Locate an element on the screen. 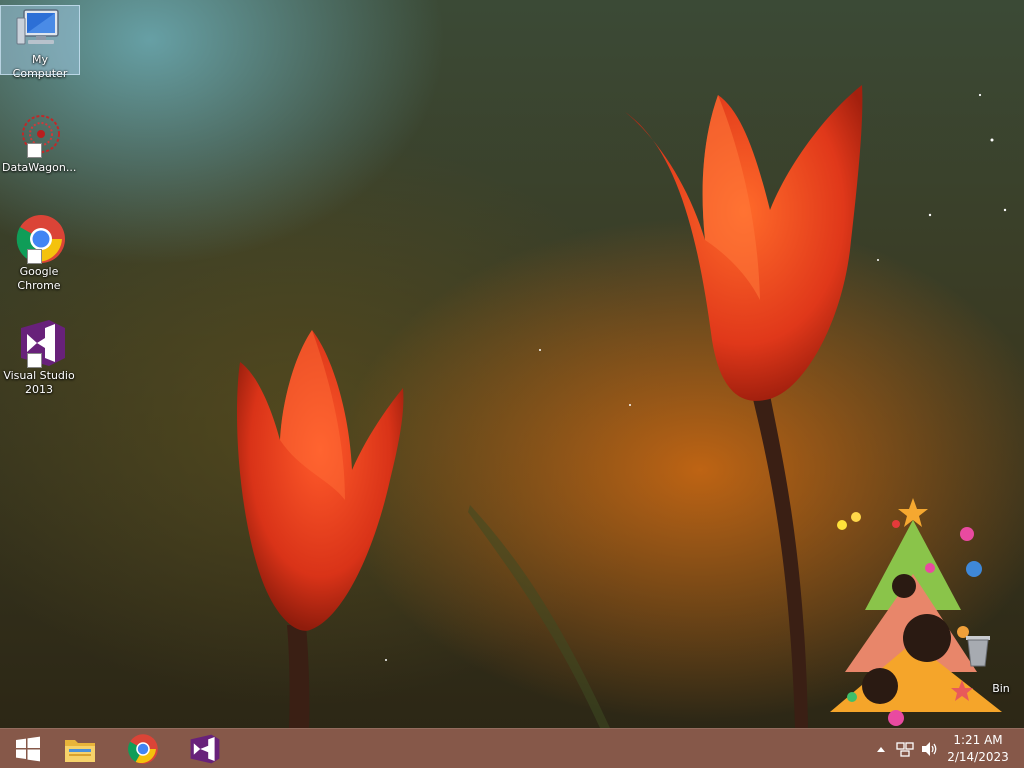 Image resolution: width=1024 pixels, height=768 pixels. network-tray-button is located at coordinates (905, 748).